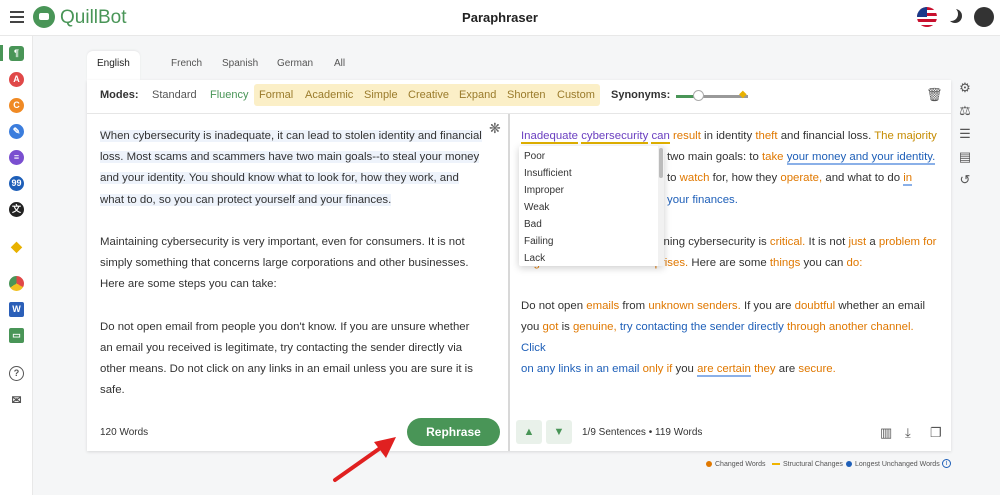  Describe the element at coordinates (16, 400) in the screenshot. I see `mail-icon: ✉` at that location.